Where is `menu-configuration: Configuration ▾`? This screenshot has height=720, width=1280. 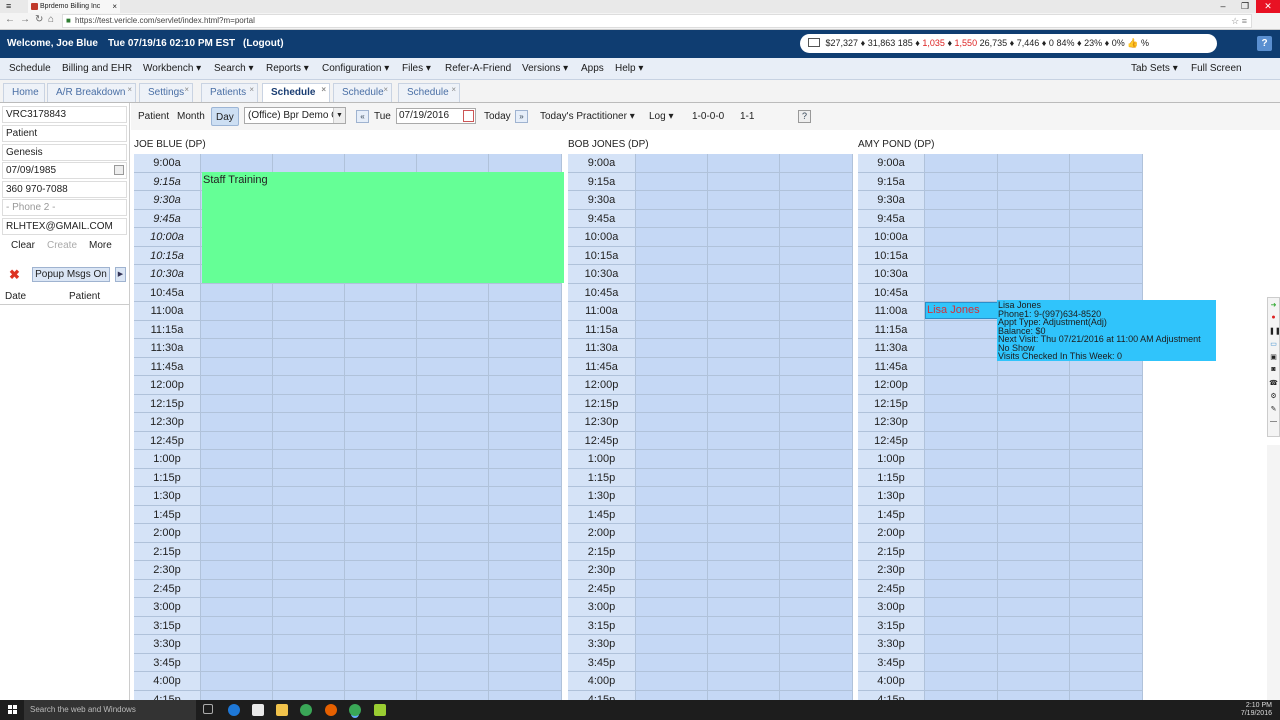 menu-configuration: Configuration ▾ is located at coordinates (355, 68).